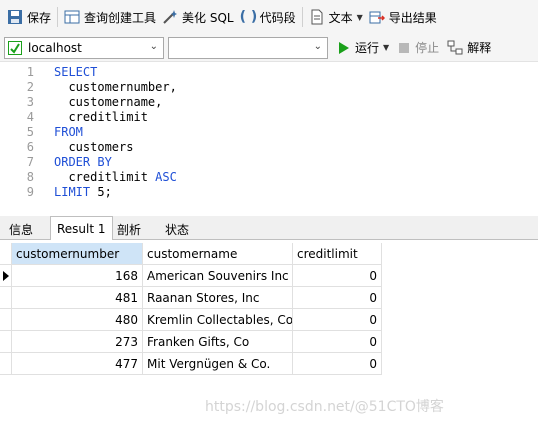 This screenshot has width=538, height=424. What do you see at coordinates (77, 276) in the screenshot?
I see `cell-customernumber: 168` at bounding box center [77, 276].